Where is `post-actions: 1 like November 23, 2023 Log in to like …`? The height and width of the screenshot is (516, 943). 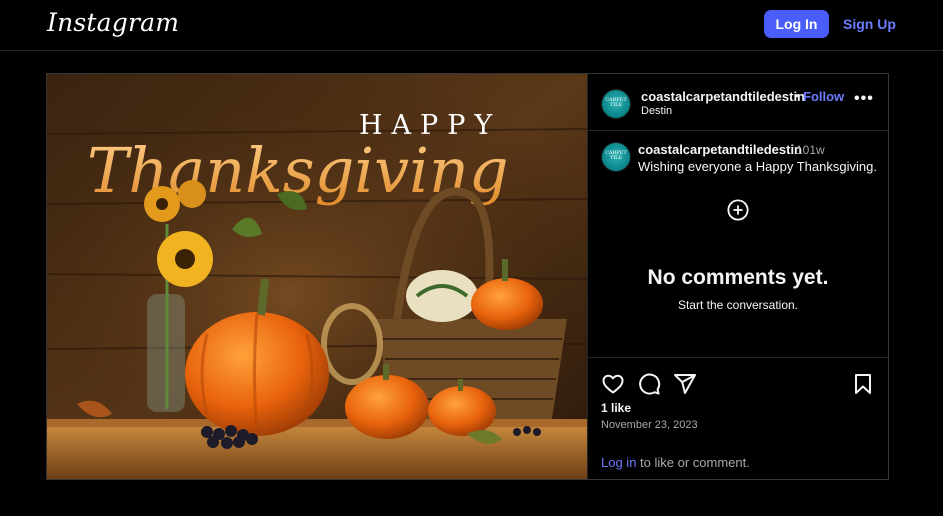
post-actions: 1 like November 23, 2023 Log in to like … is located at coordinates (738, 418).